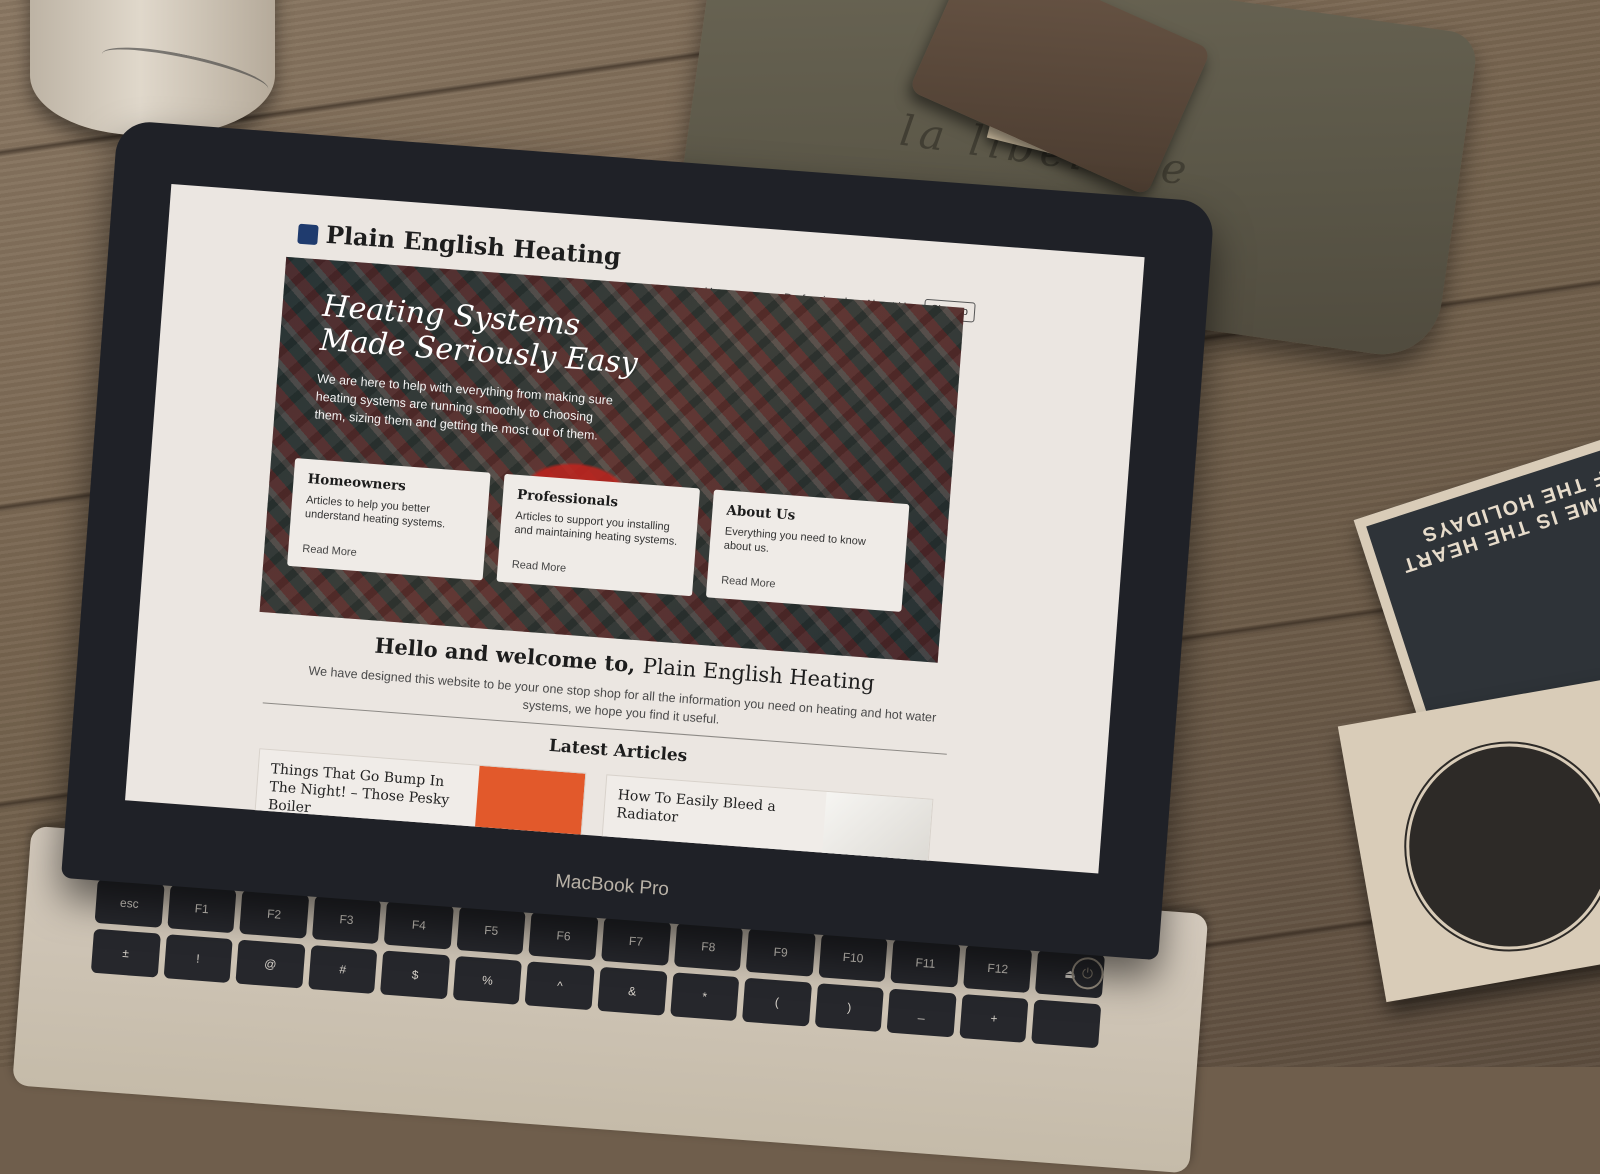 This screenshot has width=1600, height=1174. Describe the element at coordinates (198, 959) in the screenshot. I see `keyboard-key: !` at that location.